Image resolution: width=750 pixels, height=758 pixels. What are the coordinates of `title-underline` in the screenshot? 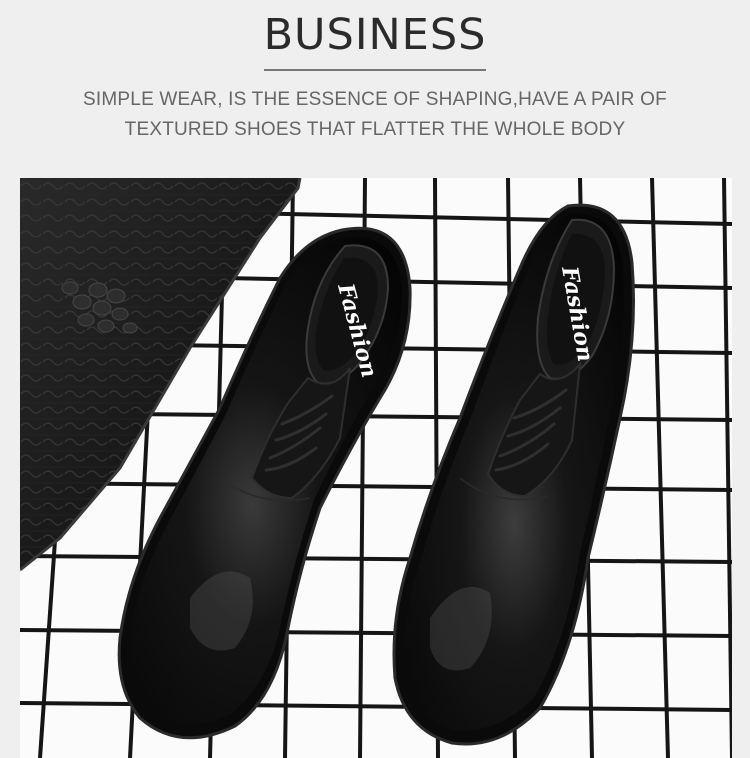 It's located at (375, 70).